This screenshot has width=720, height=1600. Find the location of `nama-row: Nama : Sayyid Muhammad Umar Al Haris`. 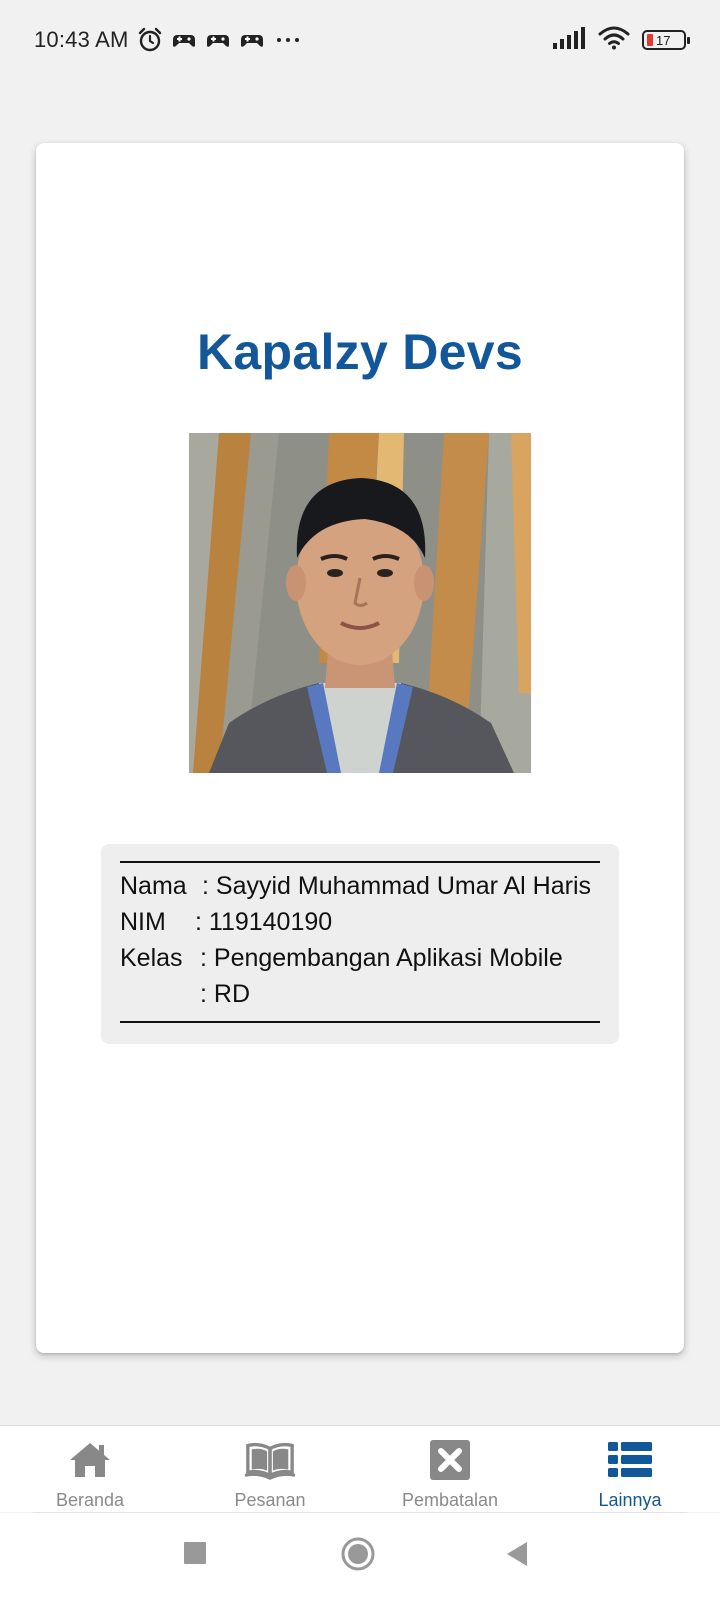

nama-row: Nama : Sayyid Muhammad Umar Al Haris is located at coordinates (365, 886).